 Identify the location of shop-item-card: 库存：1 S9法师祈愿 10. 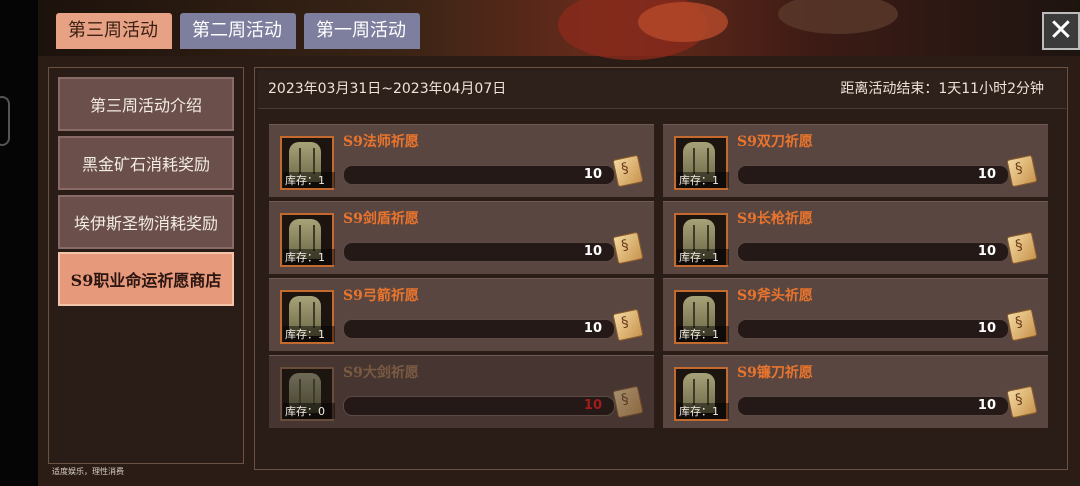
(461, 160).